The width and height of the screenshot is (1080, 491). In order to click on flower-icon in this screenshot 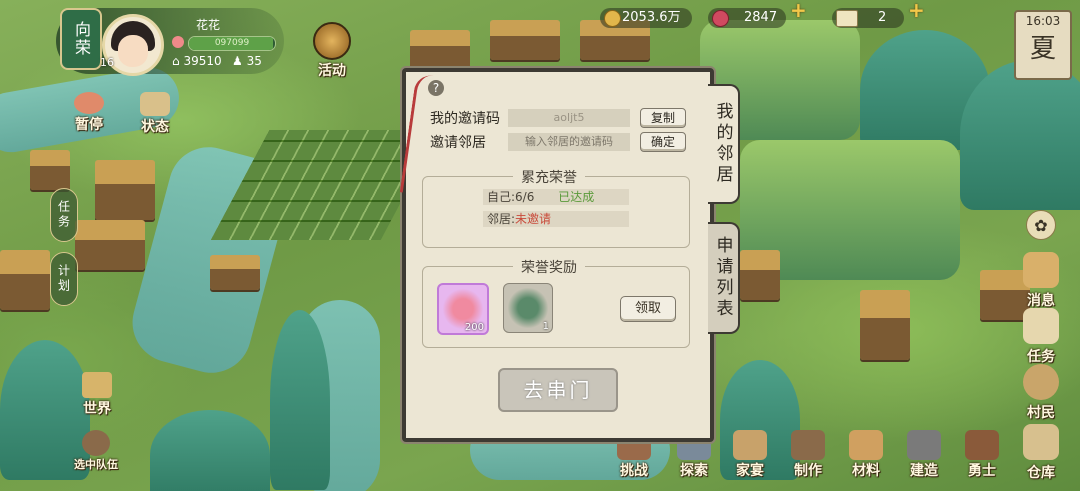, I will do `click(720, 18)`.